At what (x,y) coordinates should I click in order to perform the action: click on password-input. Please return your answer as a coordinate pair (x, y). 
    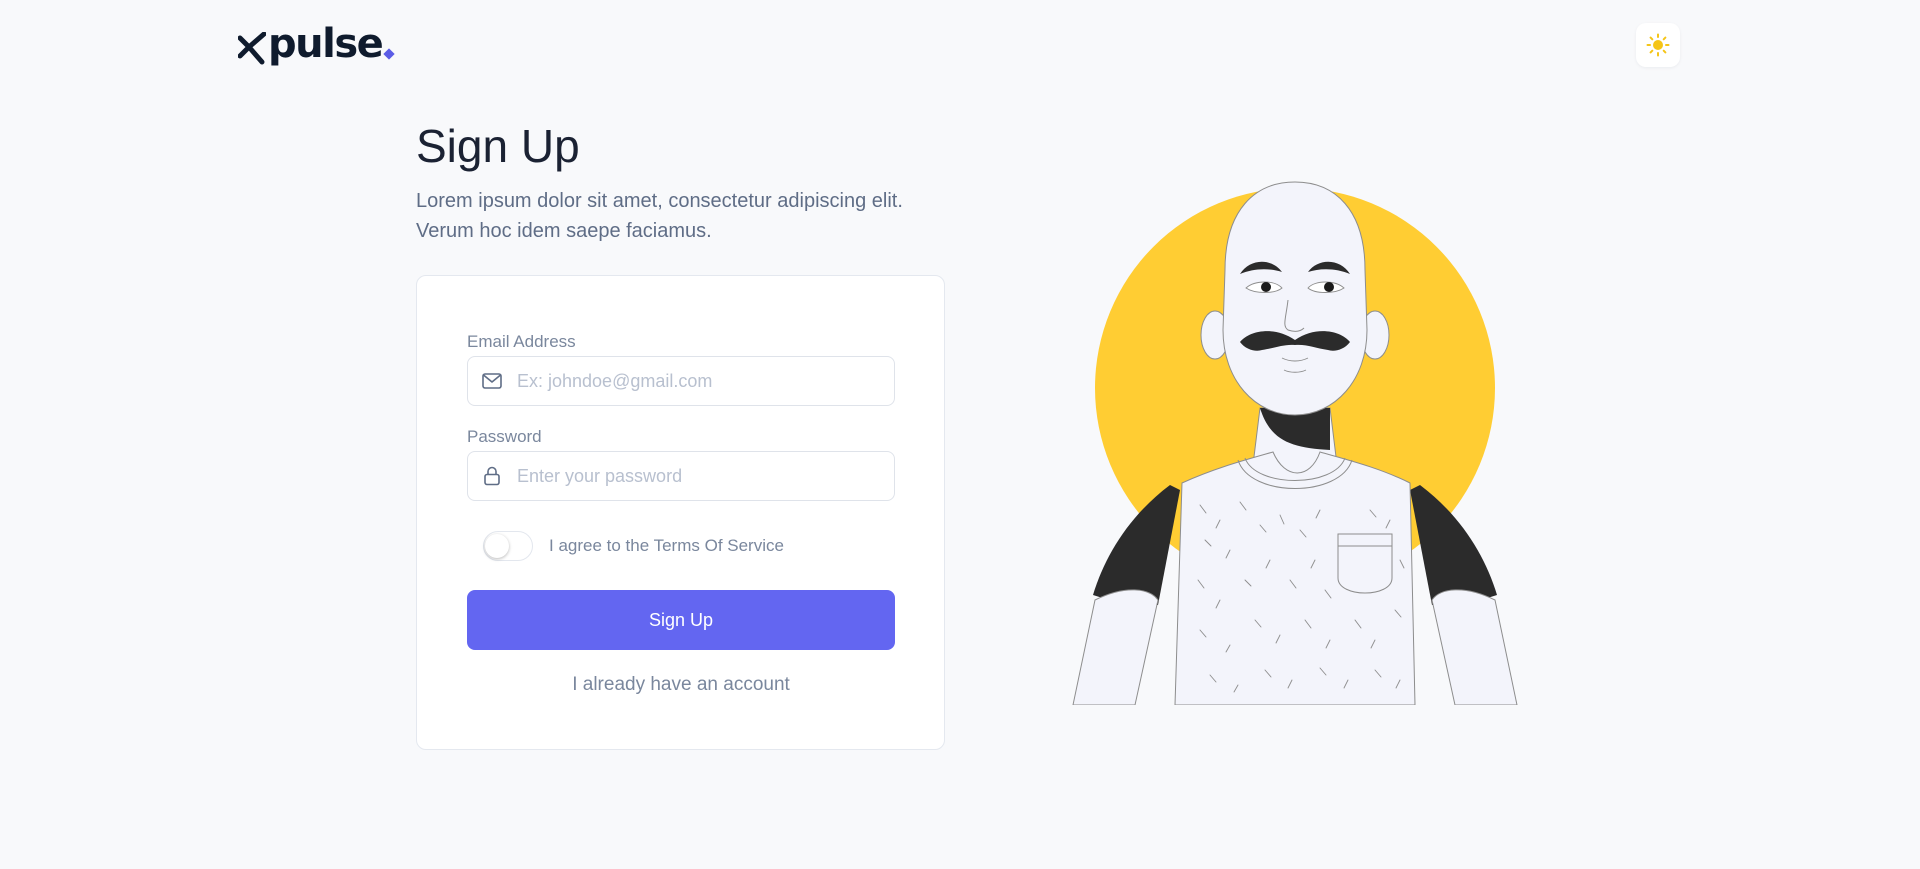
    Looking at the image, I should click on (705, 476).